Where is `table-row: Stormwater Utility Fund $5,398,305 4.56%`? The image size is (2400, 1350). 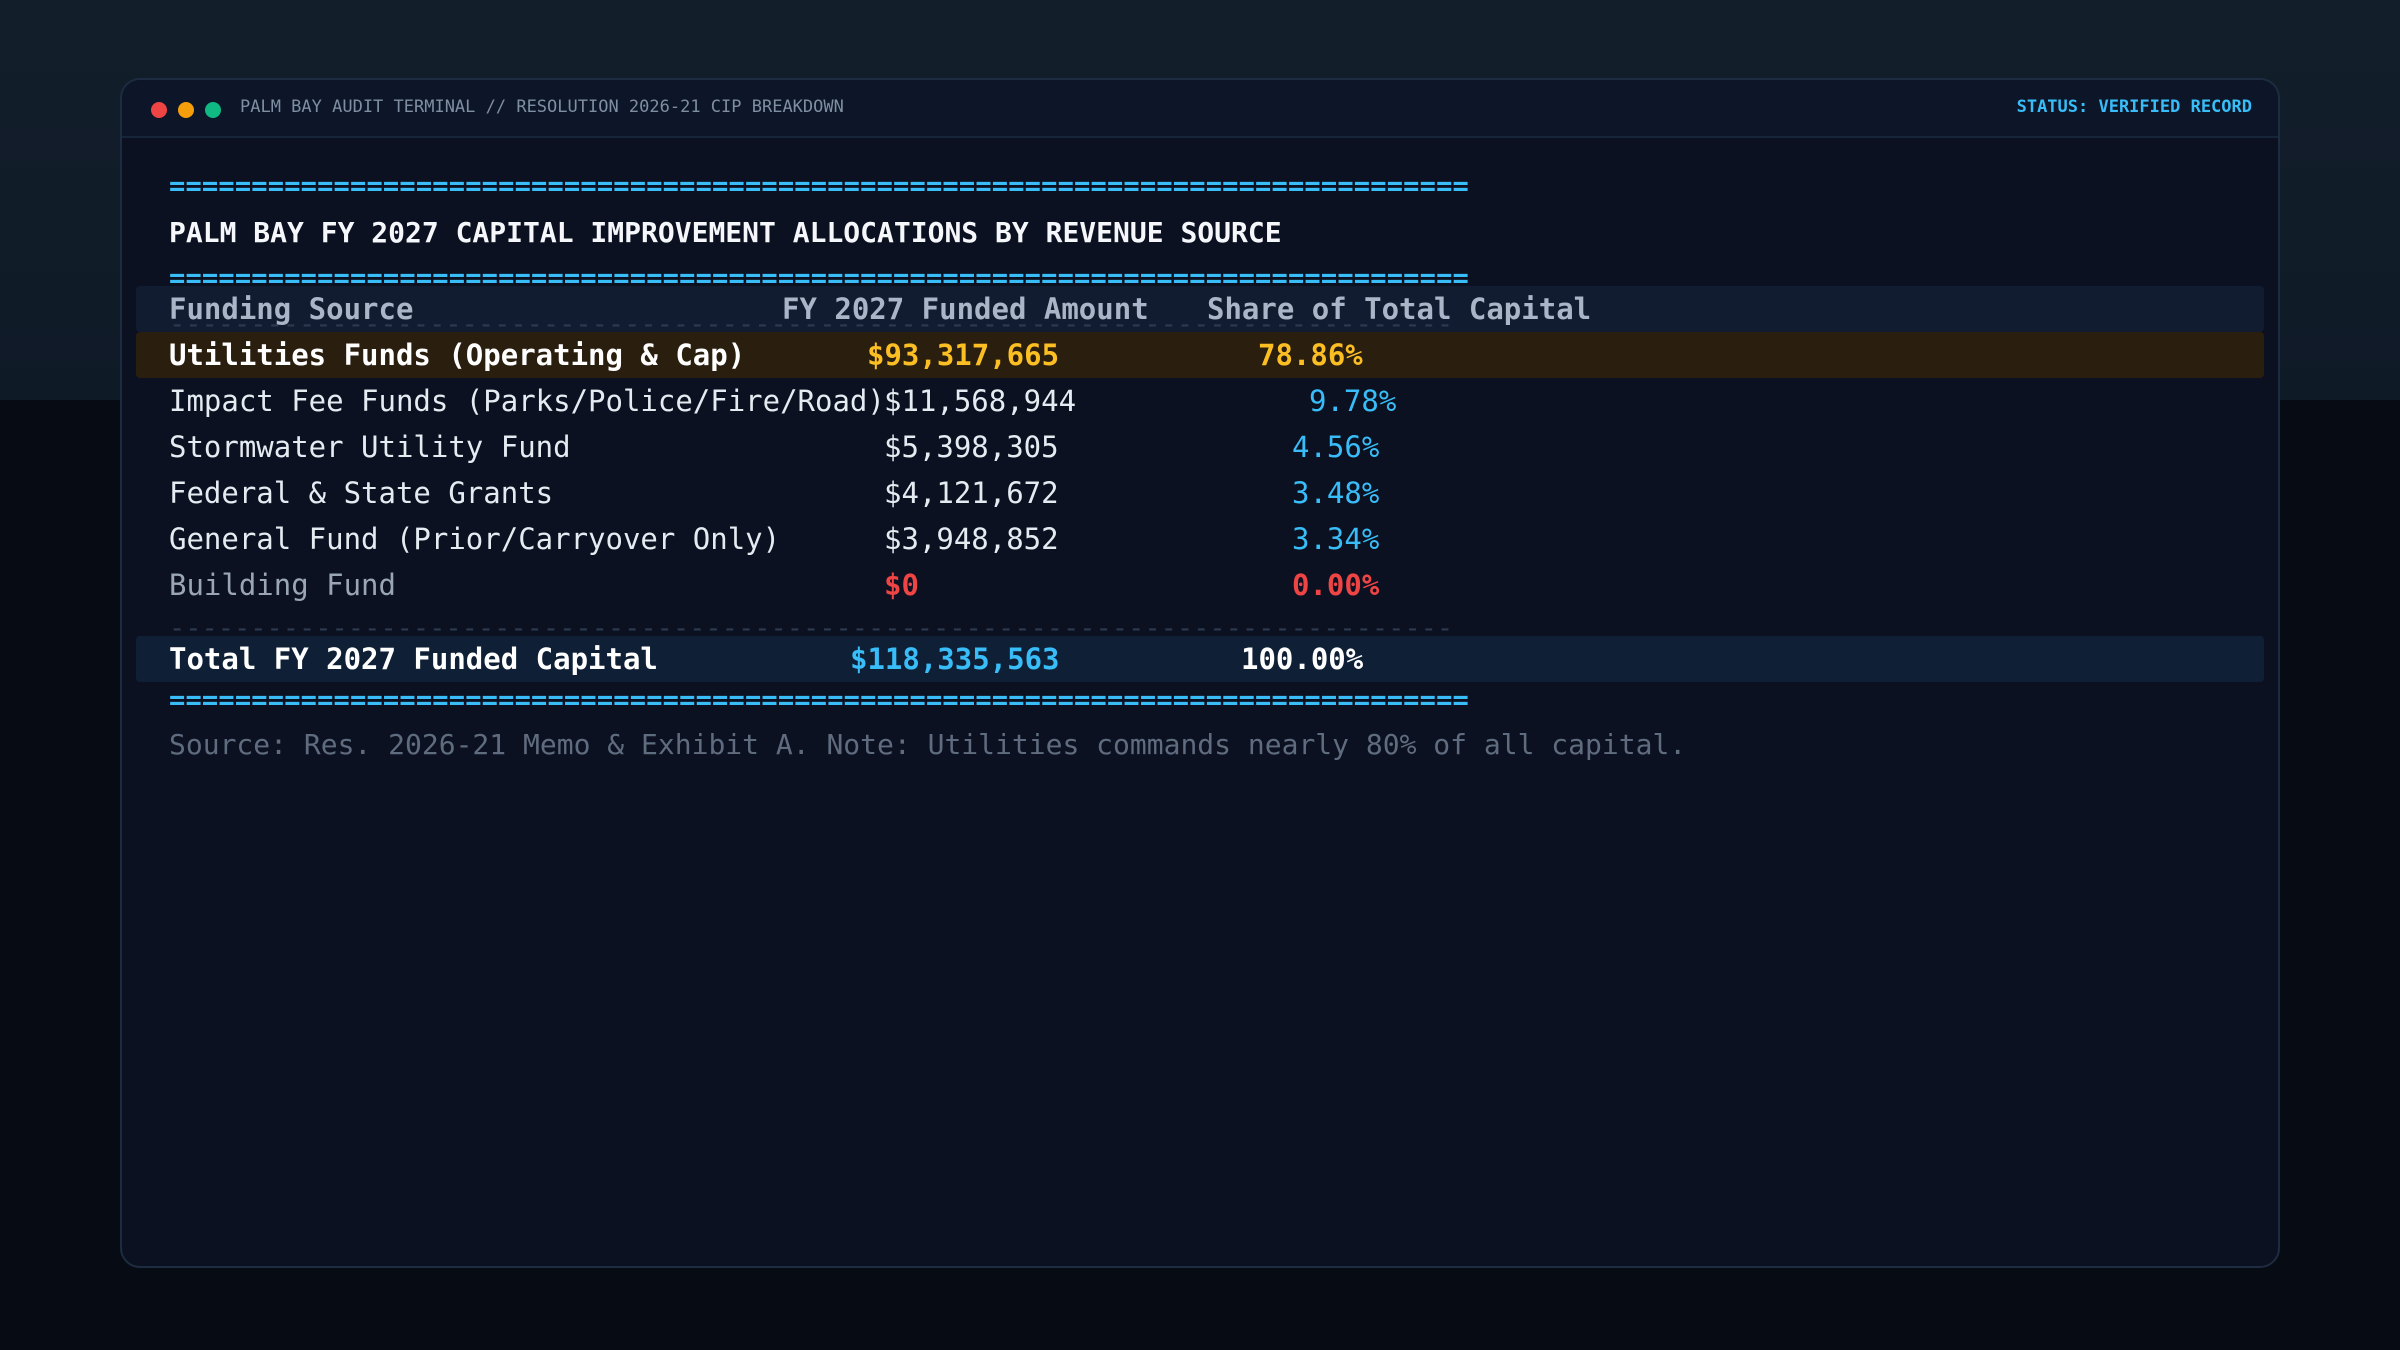 table-row: Stormwater Utility Fund $5,398,305 4.56% is located at coordinates (1200, 447).